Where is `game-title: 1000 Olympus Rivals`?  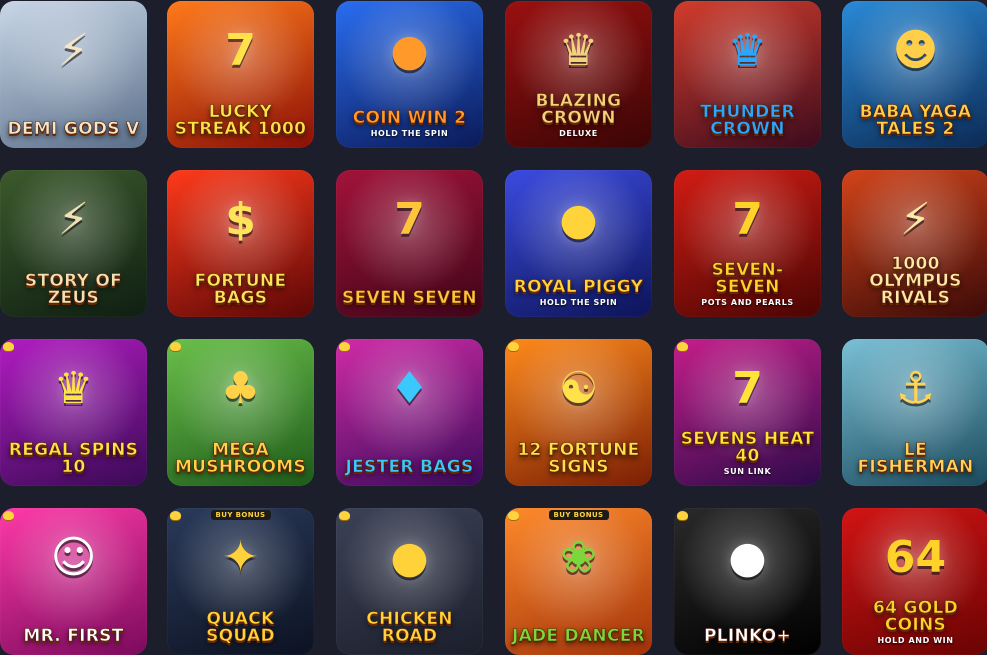
game-title: 1000 Olympus Rivals is located at coordinates (915, 281).